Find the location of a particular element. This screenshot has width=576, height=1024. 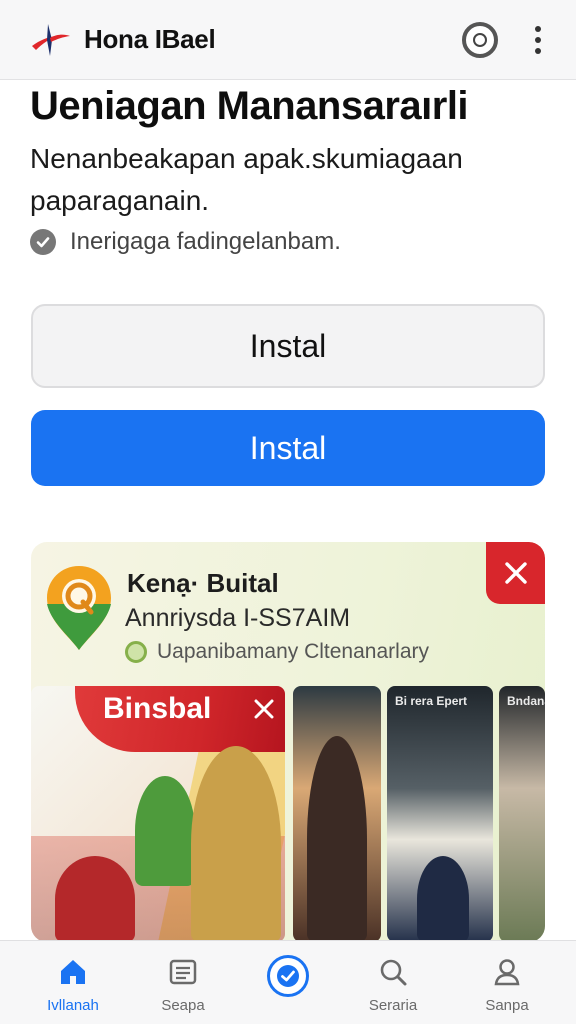

card-app-logo-icon is located at coordinates (79, 608).